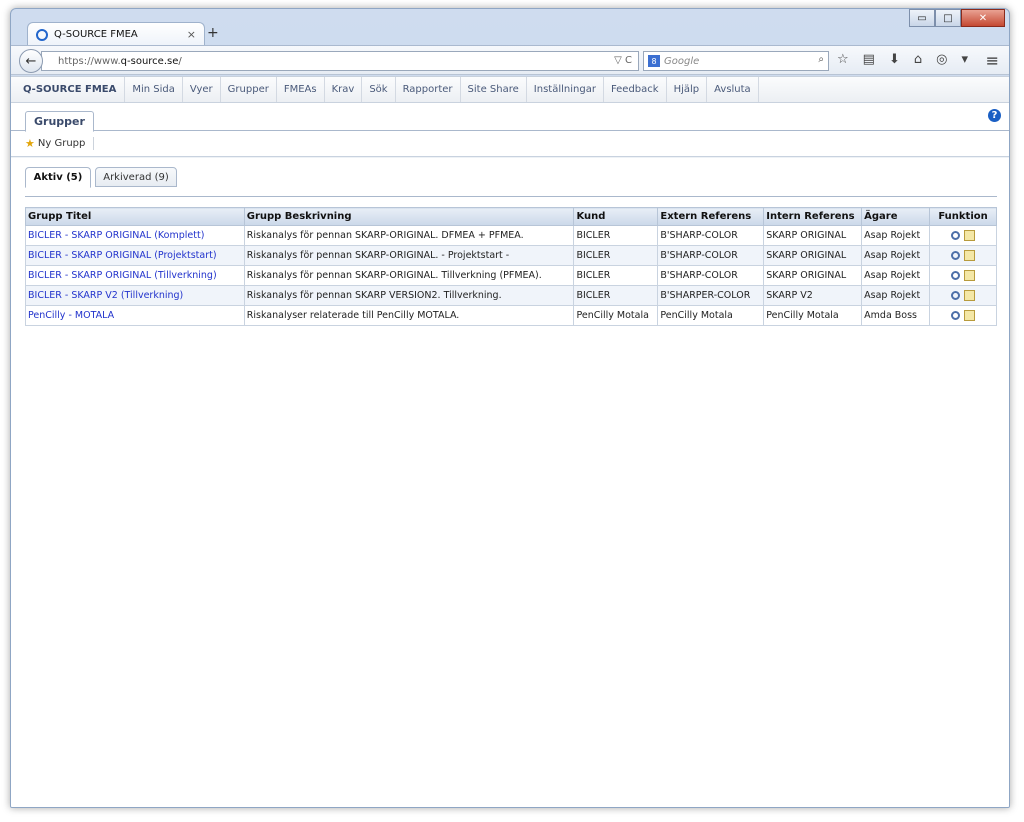 The height and width of the screenshot is (822, 1024). Describe the element at coordinates (869, 59) in the screenshot. I see `reading-list-icon: ▤` at that location.